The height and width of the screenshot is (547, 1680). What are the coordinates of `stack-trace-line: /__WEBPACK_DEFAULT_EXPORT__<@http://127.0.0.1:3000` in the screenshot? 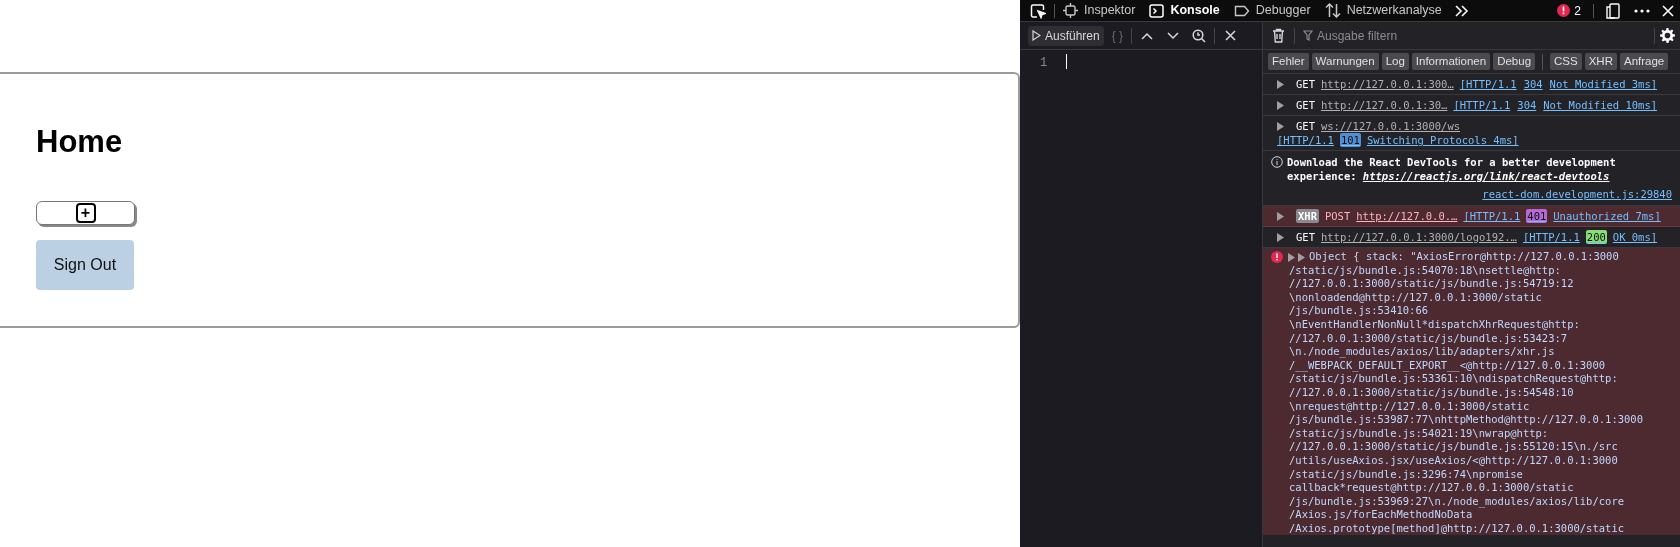 It's located at (1448, 365).